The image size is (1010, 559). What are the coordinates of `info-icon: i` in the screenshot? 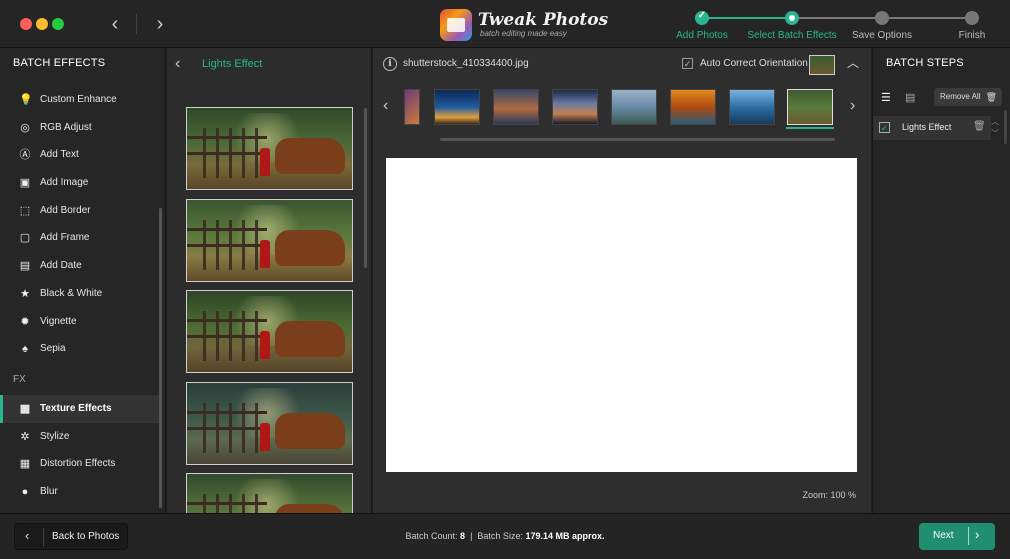 It's located at (390, 64).